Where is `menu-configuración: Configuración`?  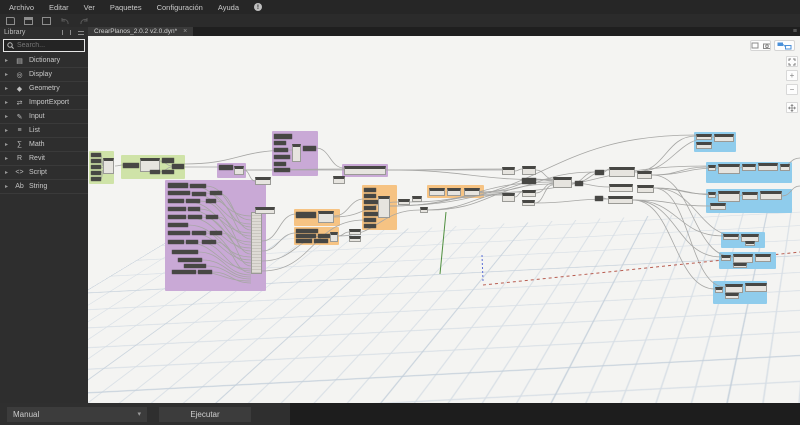
menu-configuración: Configuración is located at coordinates (180, 7).